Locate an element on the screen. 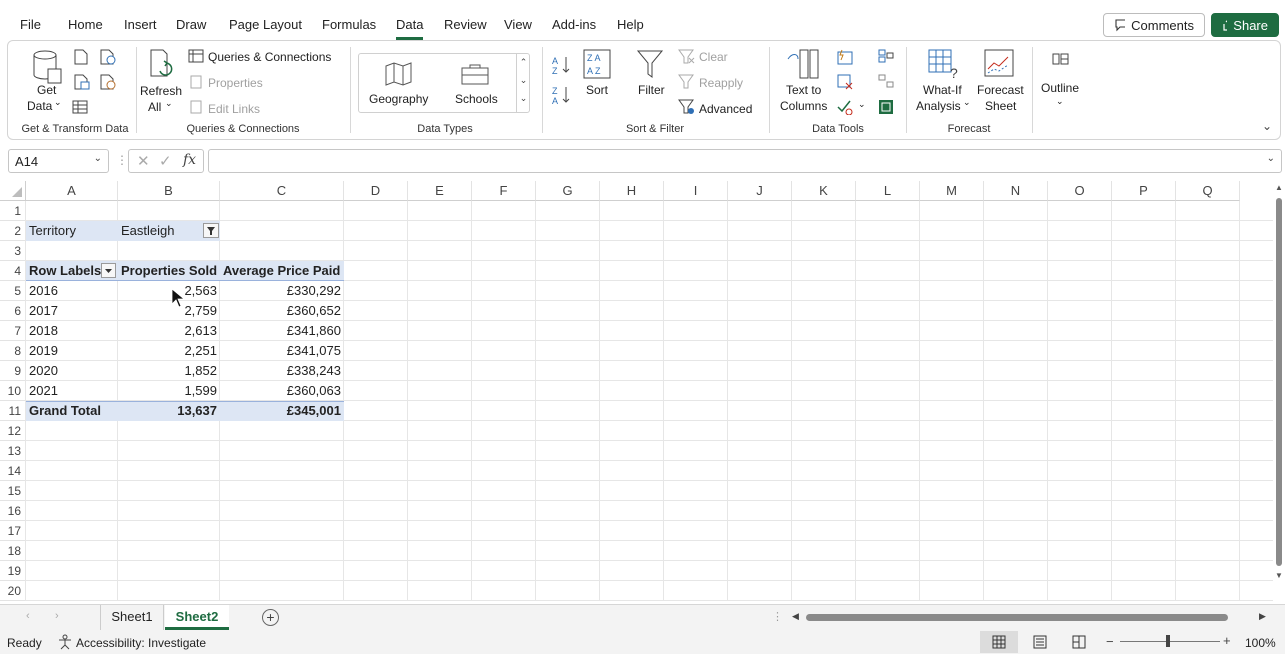  insert-function-icon: fx is located at coordinates (189, 160).